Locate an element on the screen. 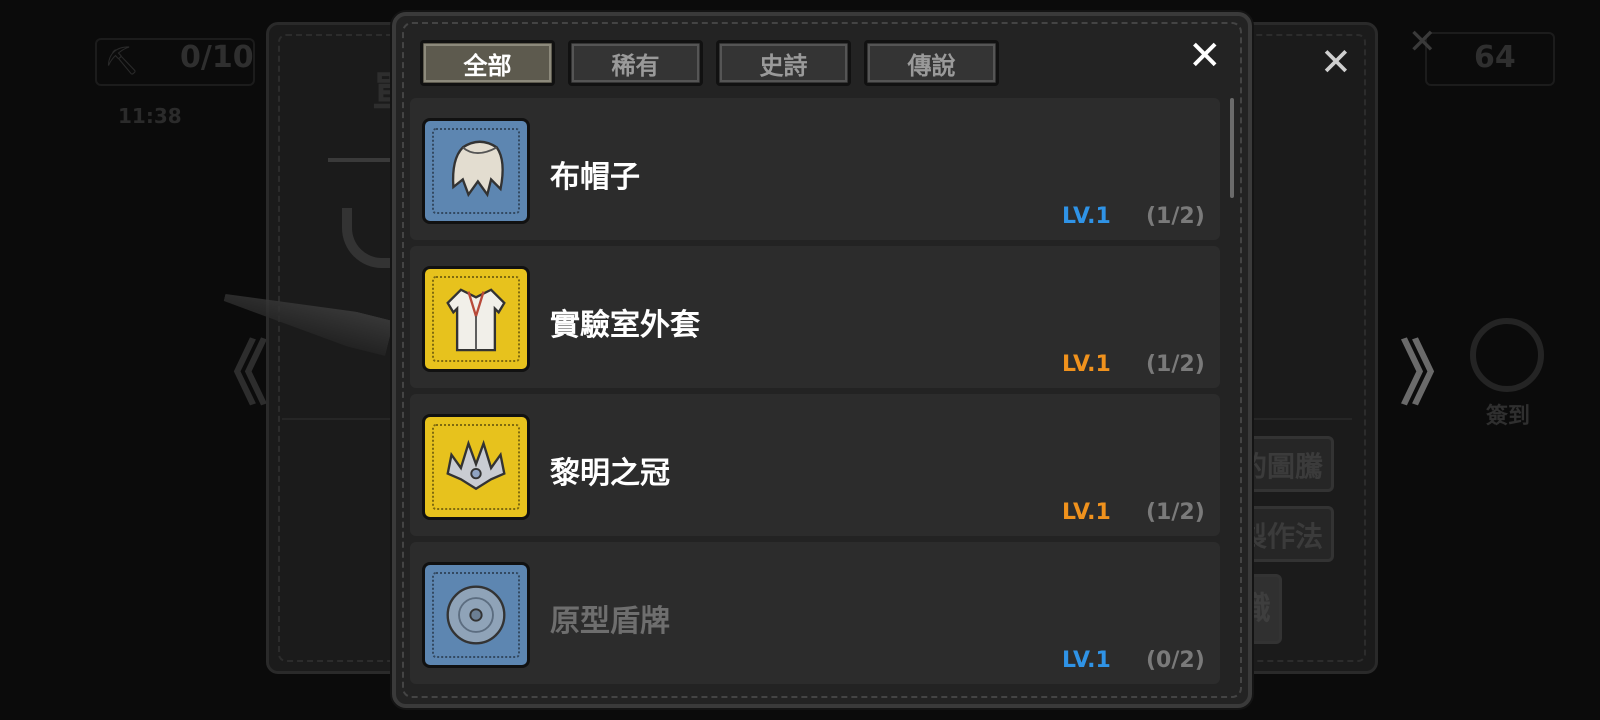 This screenshot has width=1600, height=720. resource-counter: 0/10 is located at coordinates (217, 57).